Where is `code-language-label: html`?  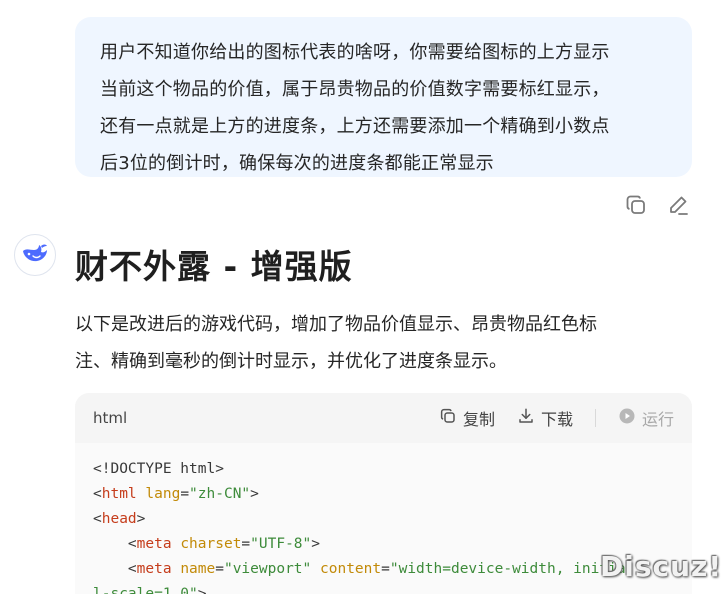
code-language-label: html is located at coordinates (110, 418).